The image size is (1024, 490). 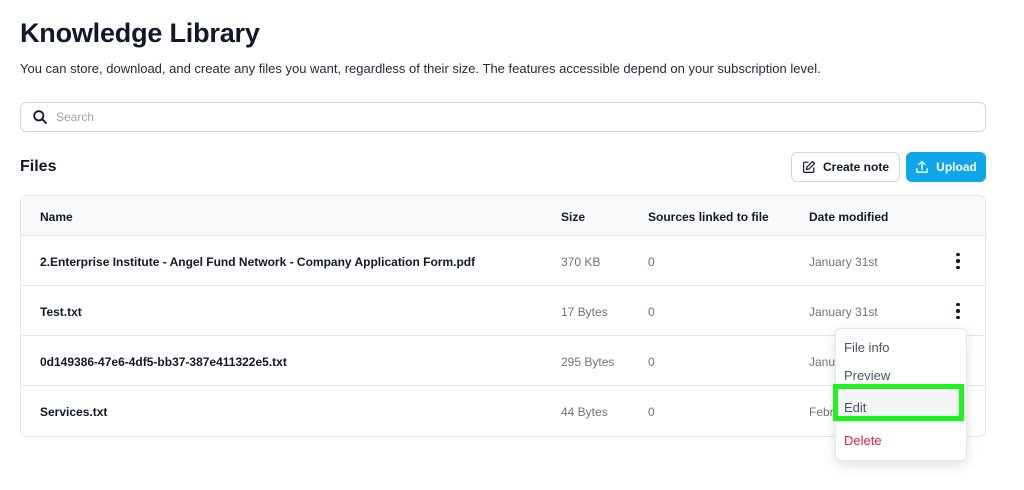 What do you see at coordinates (73, 412) in the screenshot?
I see `file-name: Services.txt` at bounding box center [73, 412].